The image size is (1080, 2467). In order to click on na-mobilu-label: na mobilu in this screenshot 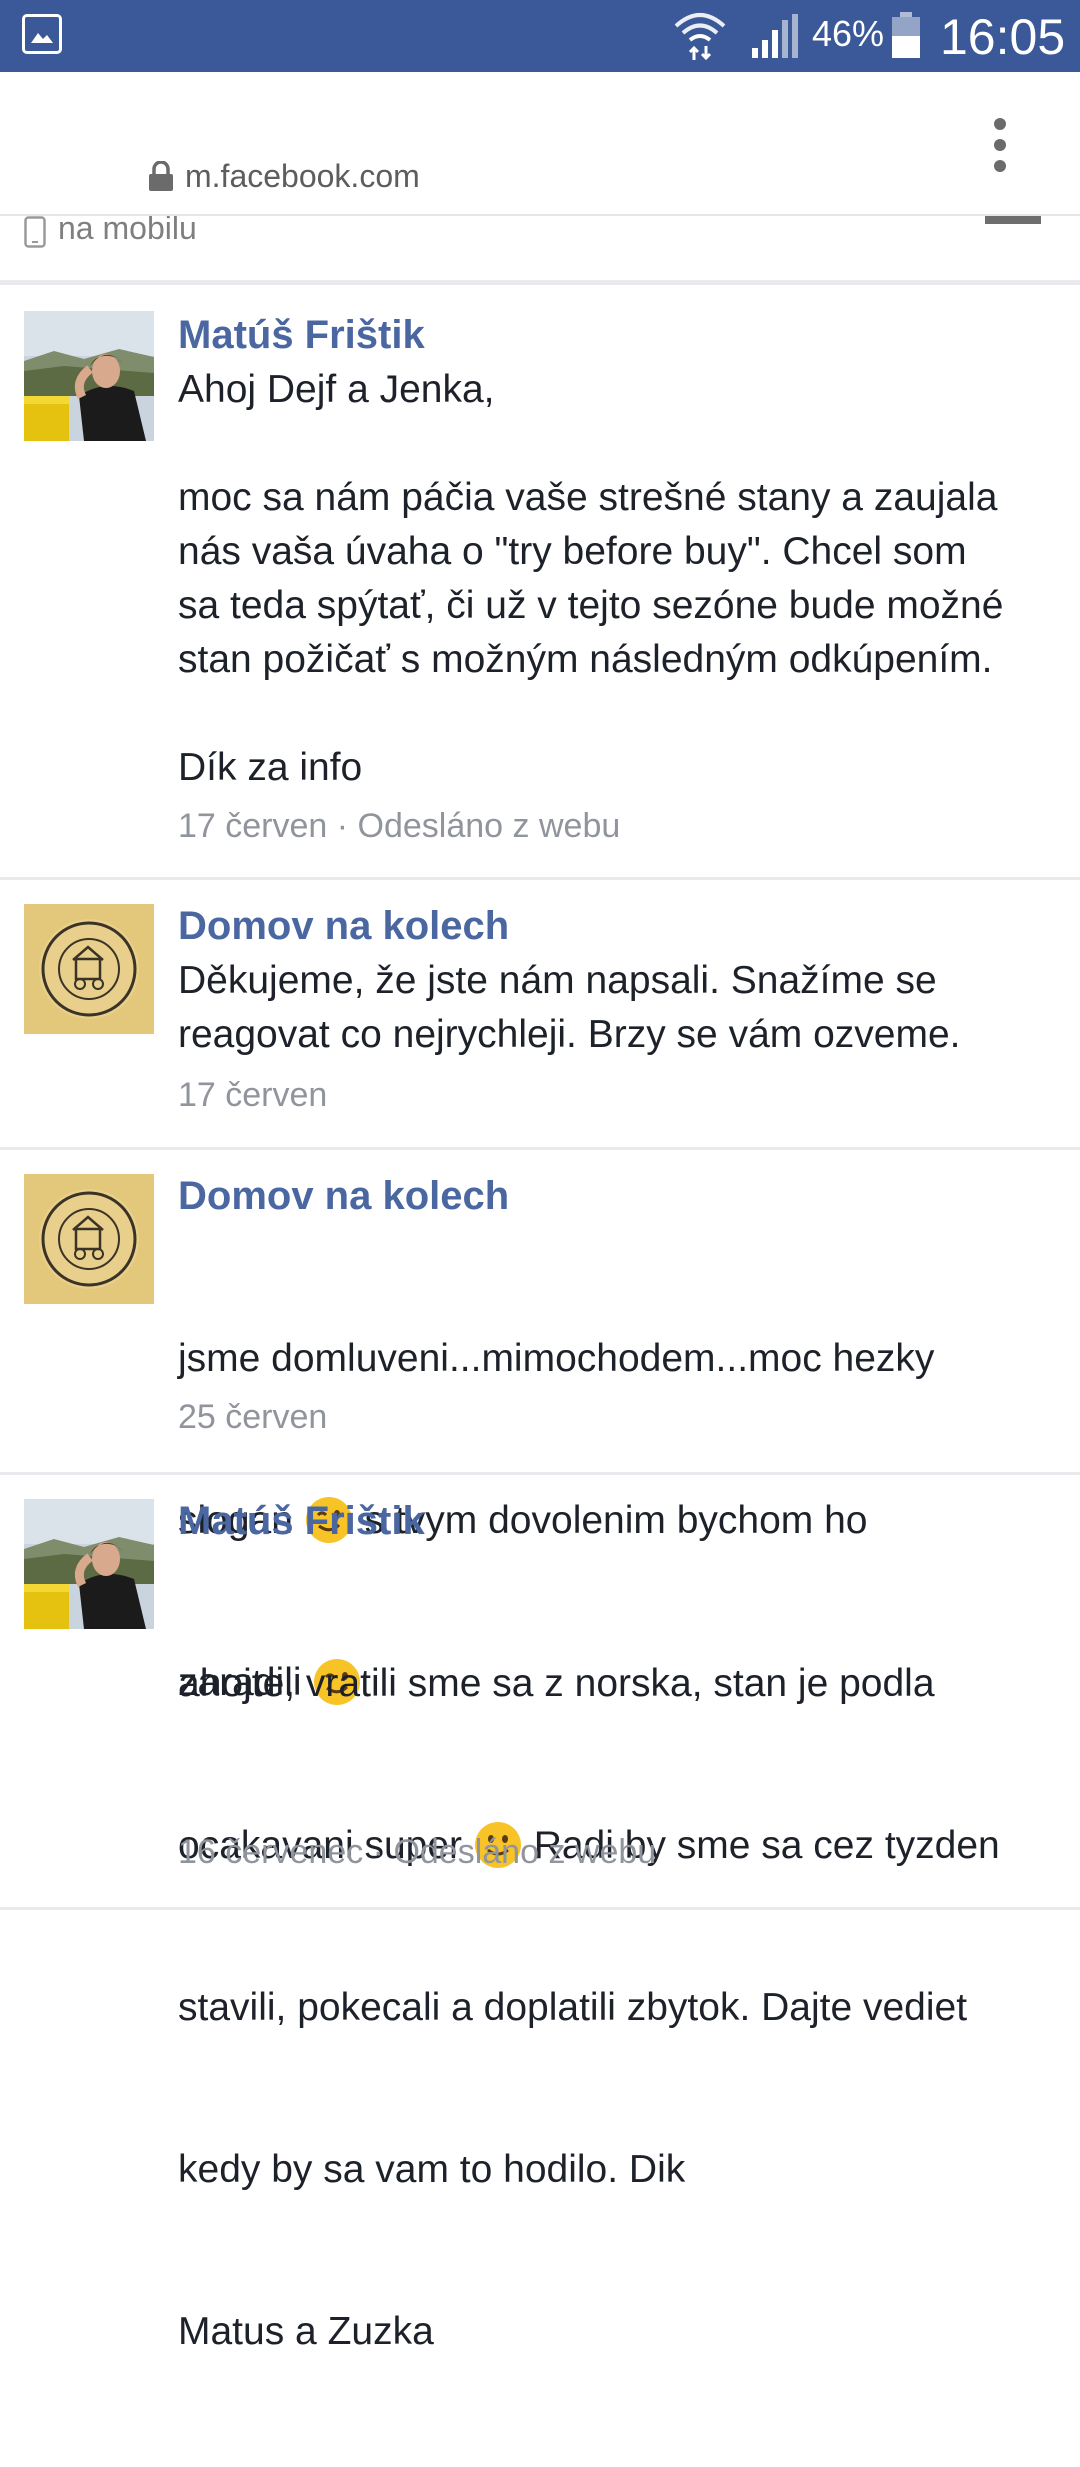, I will do `click(127, 231)`.